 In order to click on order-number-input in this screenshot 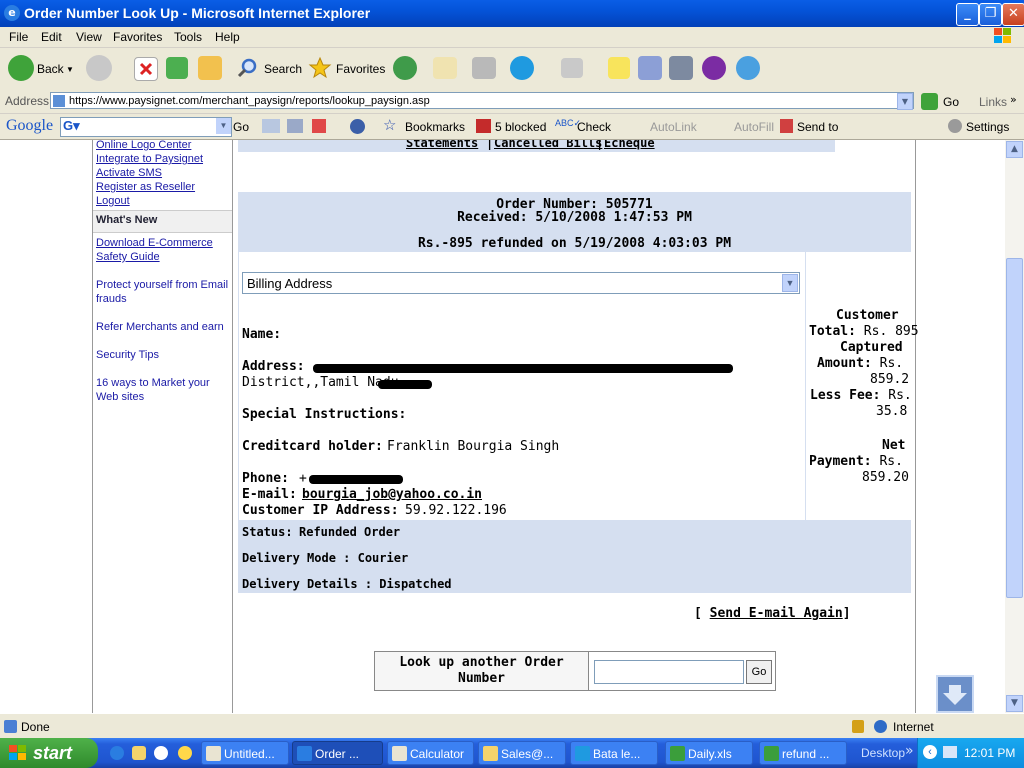, I will do `click(669, 672)`.